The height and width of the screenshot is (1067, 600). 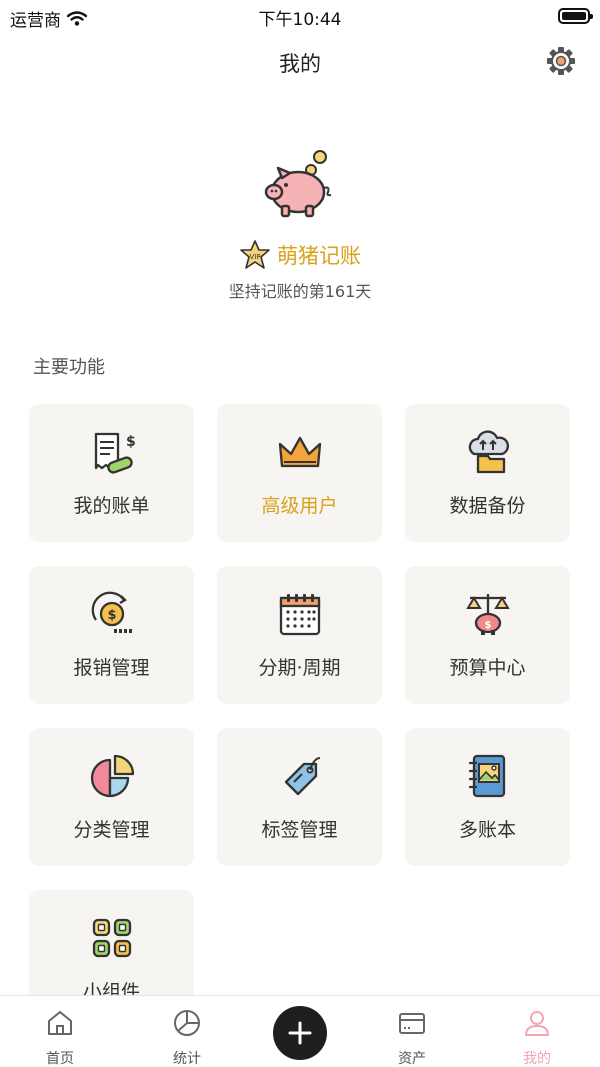 I want to click on svg-text: VIP, so click(x=254, y=257).